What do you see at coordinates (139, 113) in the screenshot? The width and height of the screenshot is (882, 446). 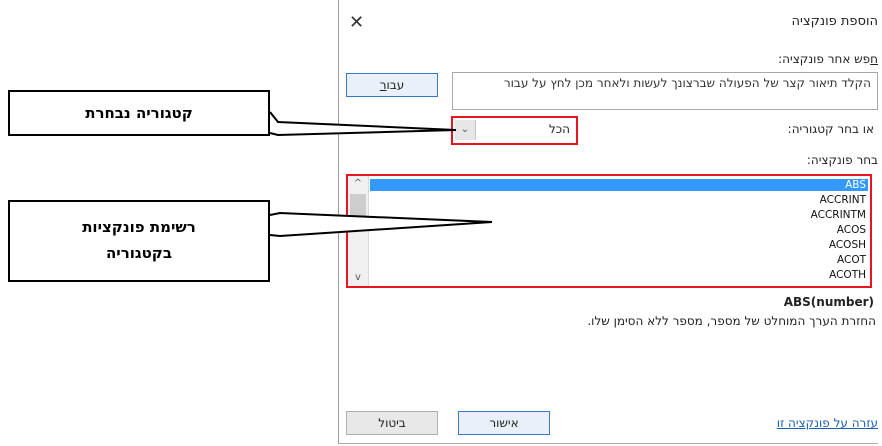 I see `callout-selected-category: קטגוריה נבחרת` at bounding box center [139, 113].